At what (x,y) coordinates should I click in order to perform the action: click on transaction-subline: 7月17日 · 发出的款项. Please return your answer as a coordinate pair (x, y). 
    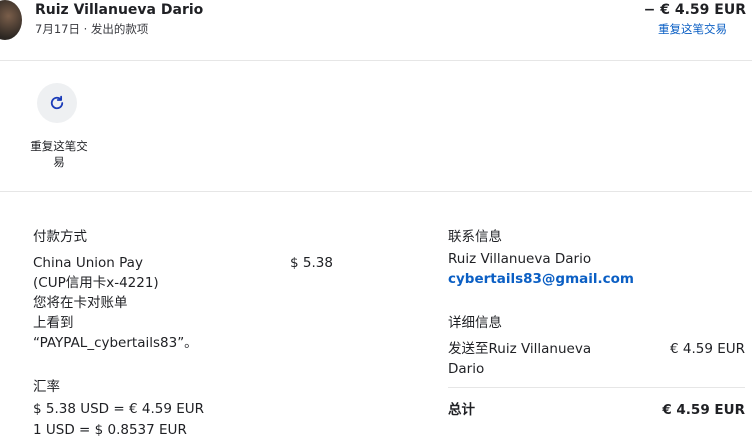
    Looking at the image, I should click on (91, 29).